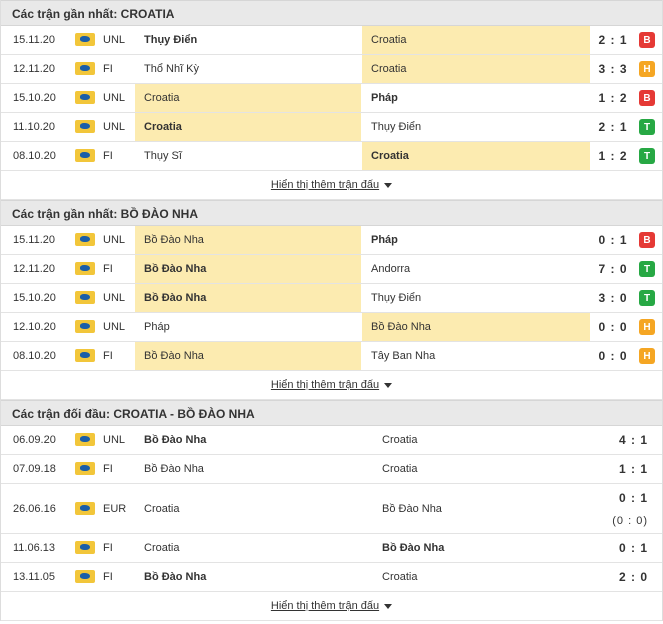 This screenshot has height=624, width=663. What do you see at coordinates (476, 356) in the screenshot?
I see `away-team: Tây Ban Nha` at bounding box center [476, 356].